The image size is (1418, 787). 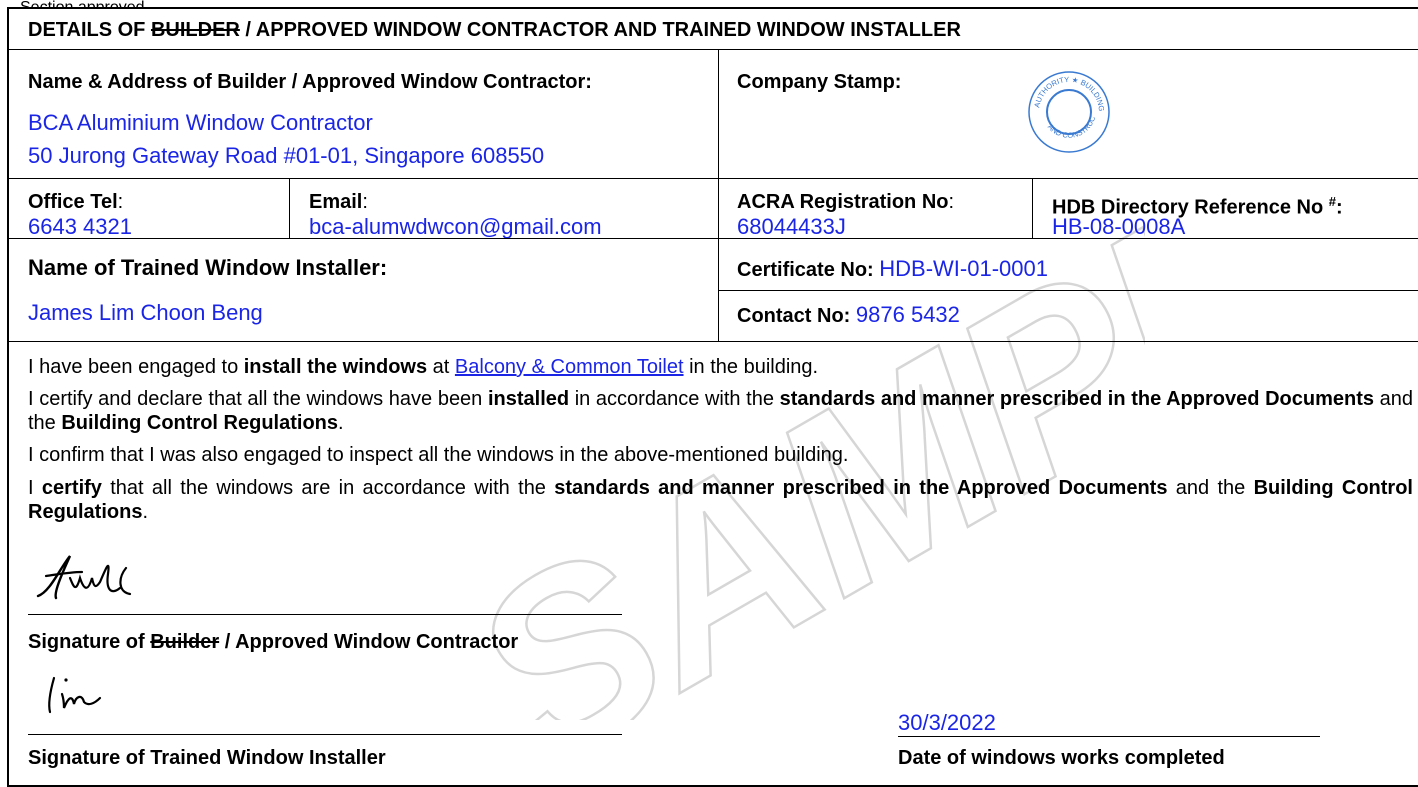 What do you see at coordinates (892, 268) in the screenshot?
I see `certificate-no: Certificate No: HDB-WI-01-0001` at bounding box center [892, 268].